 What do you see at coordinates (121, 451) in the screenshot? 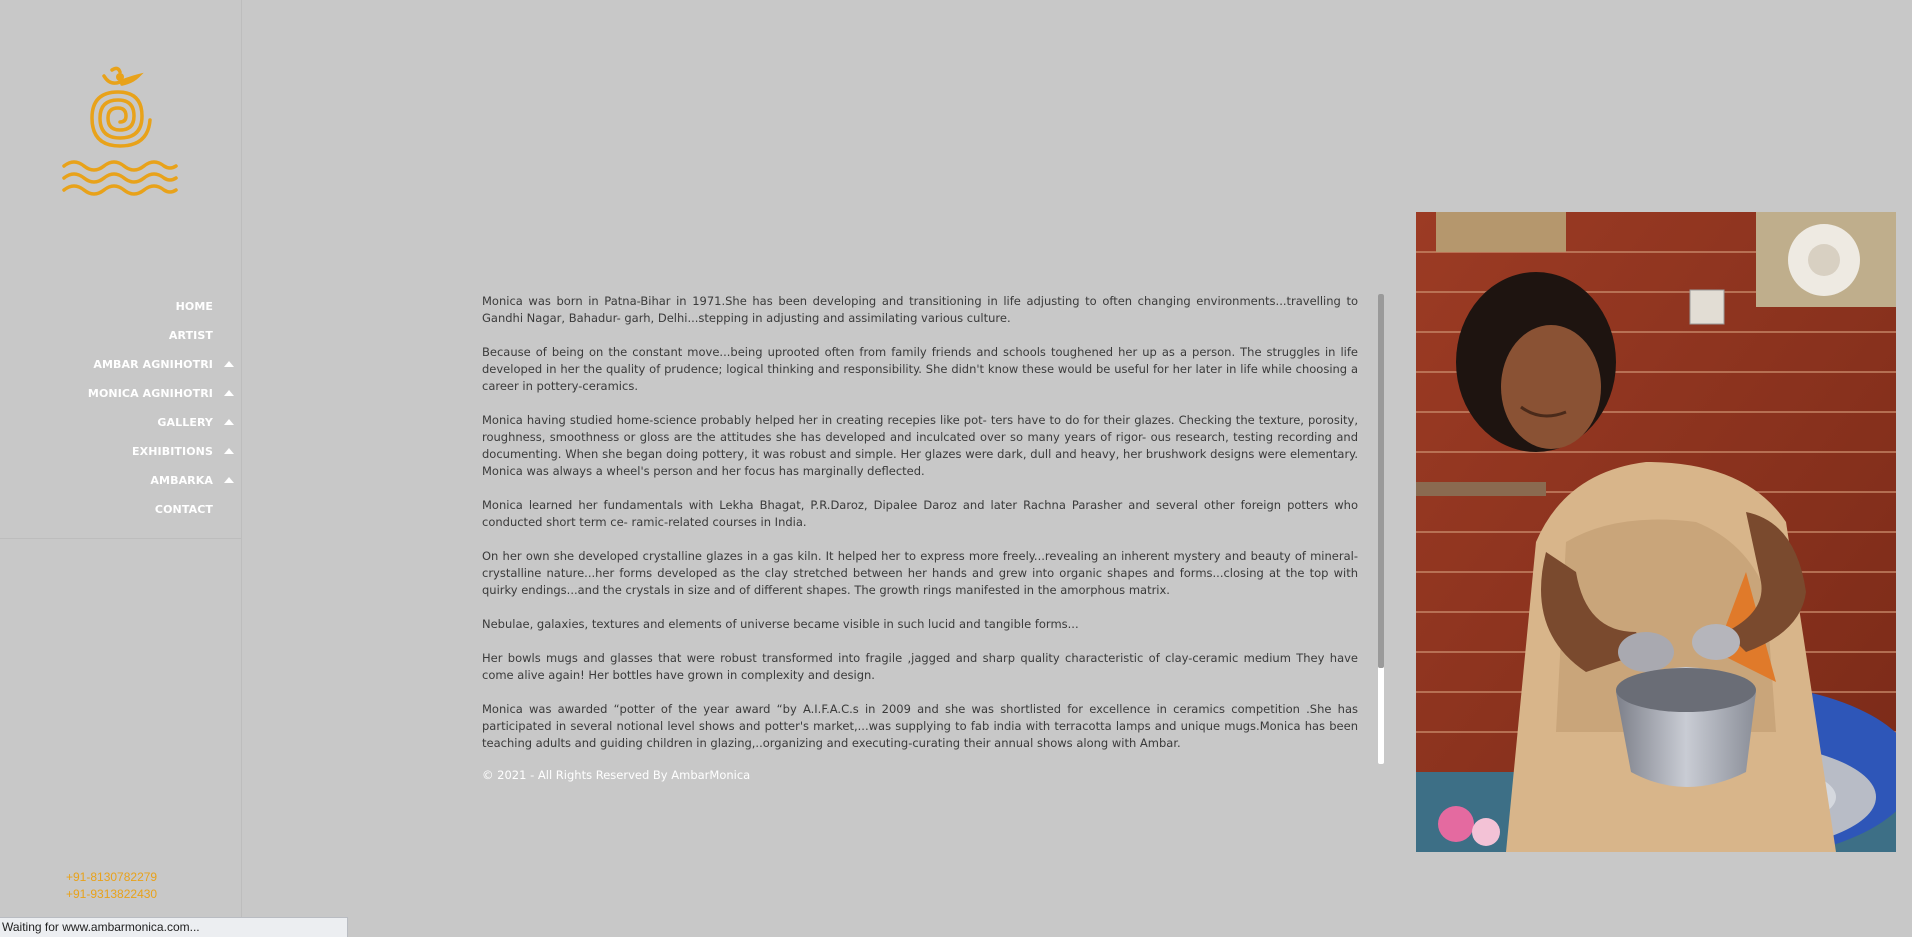
I see `nav-item-exhibitions: EXHIBITIONS` at bounding box center [121, 451].